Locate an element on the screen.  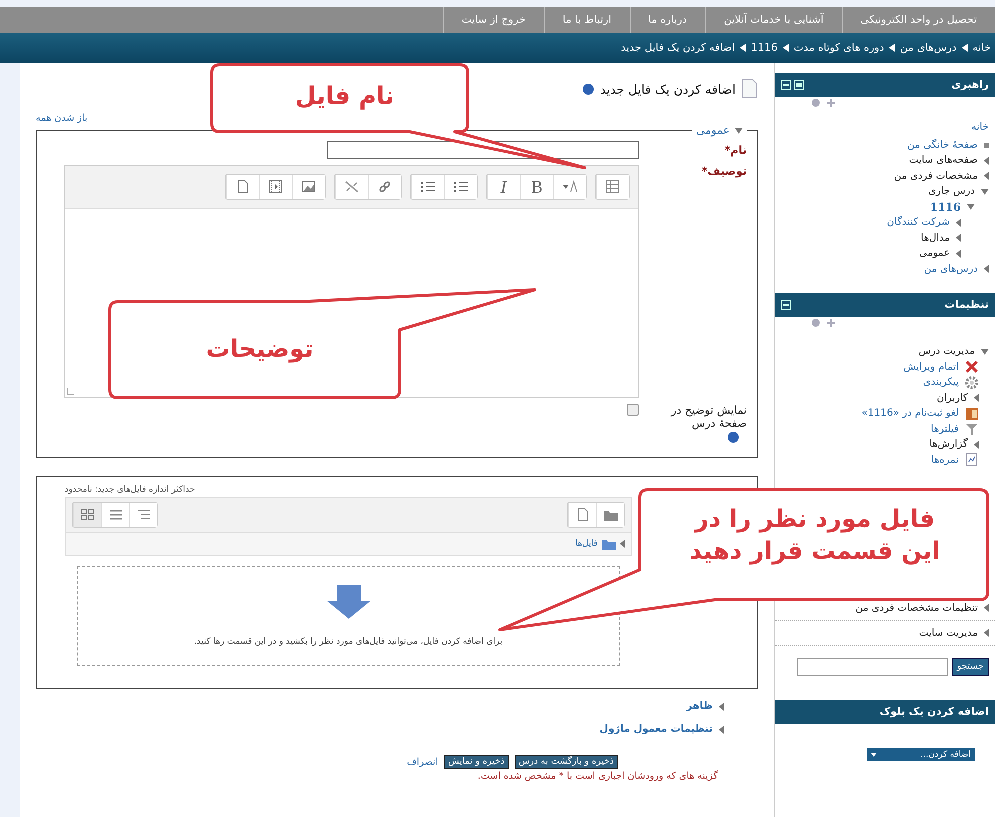
drop-hint: برای اضافه کردن فایل، می‌توانید فایل‌های مورد نظر را بکشید و در این قسمت رها کنید. is located at coordinates (348, 642).